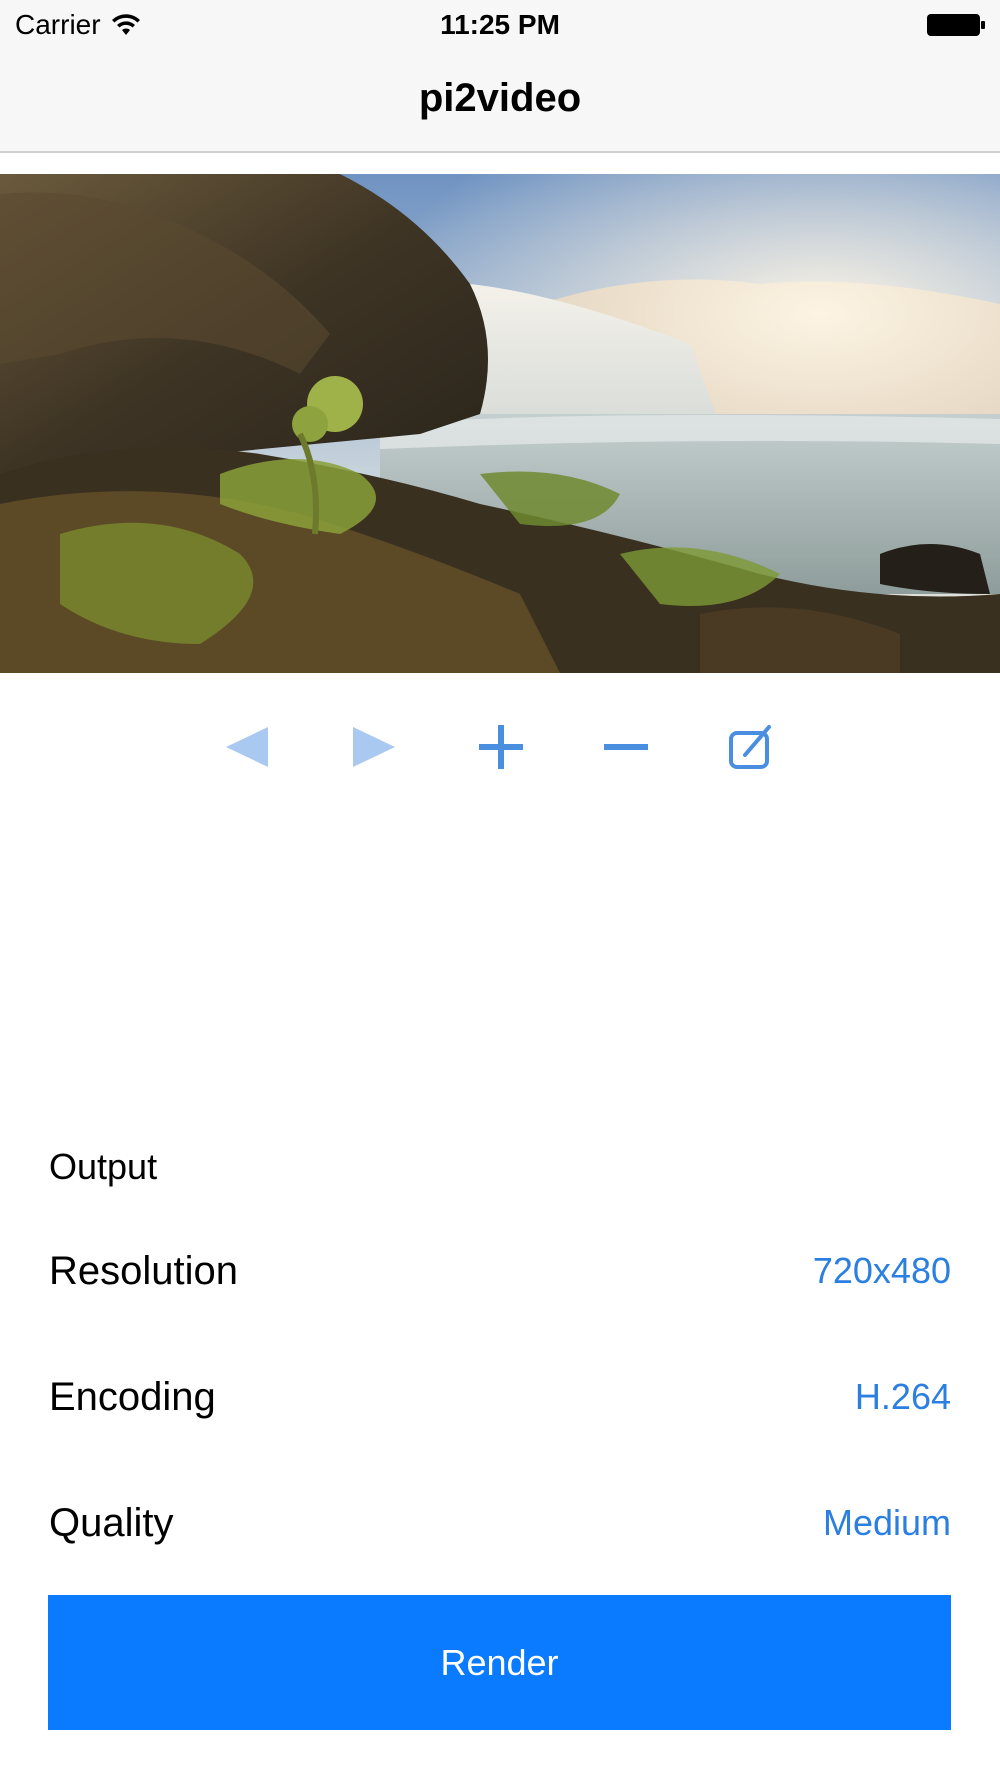 The height and width of the screenshot is (1778, 1000). I want to click on resolution-value: 720x480, so click(882, 1271).